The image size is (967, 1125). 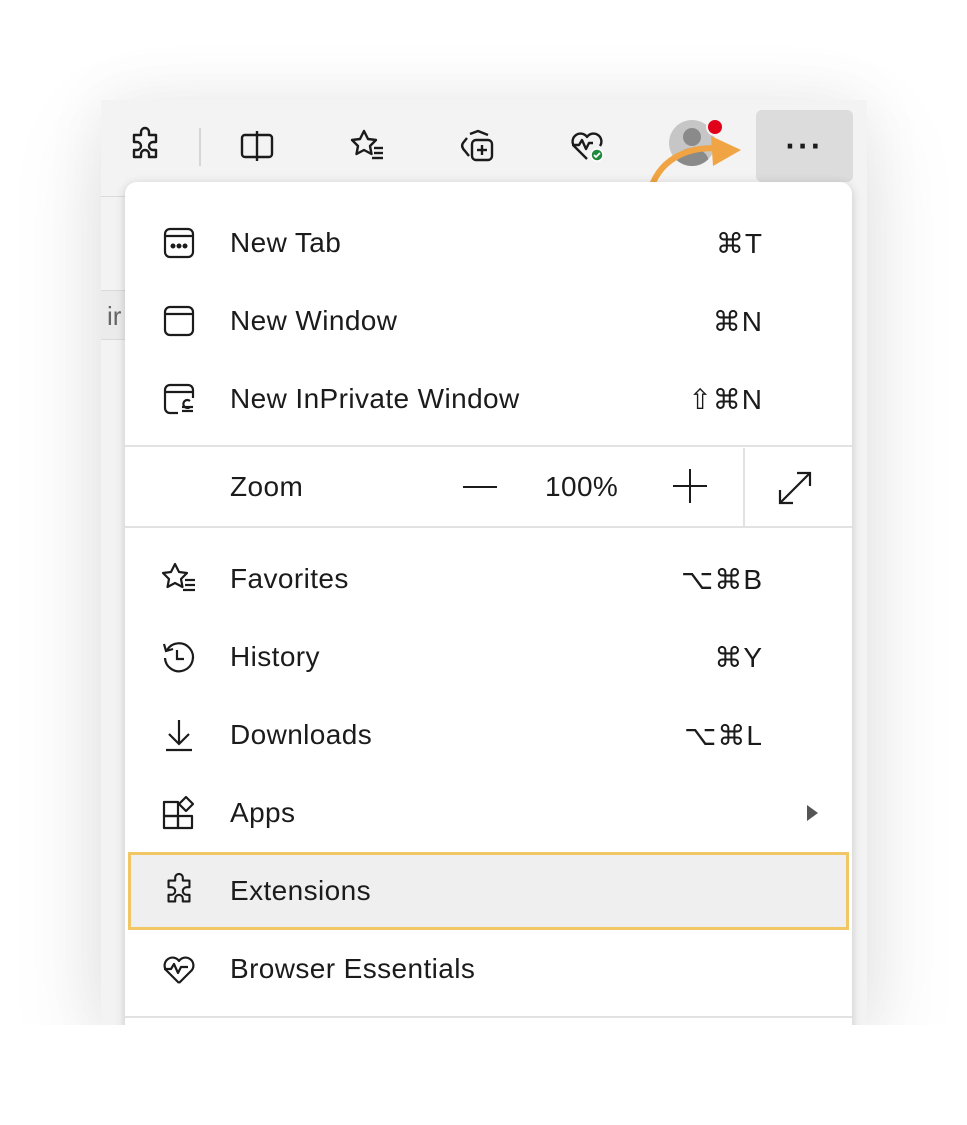 What do you see at coordinates (582, 486) in the screenshot?
I see `zoom-value: 100%` at bounding box center [582, 486].